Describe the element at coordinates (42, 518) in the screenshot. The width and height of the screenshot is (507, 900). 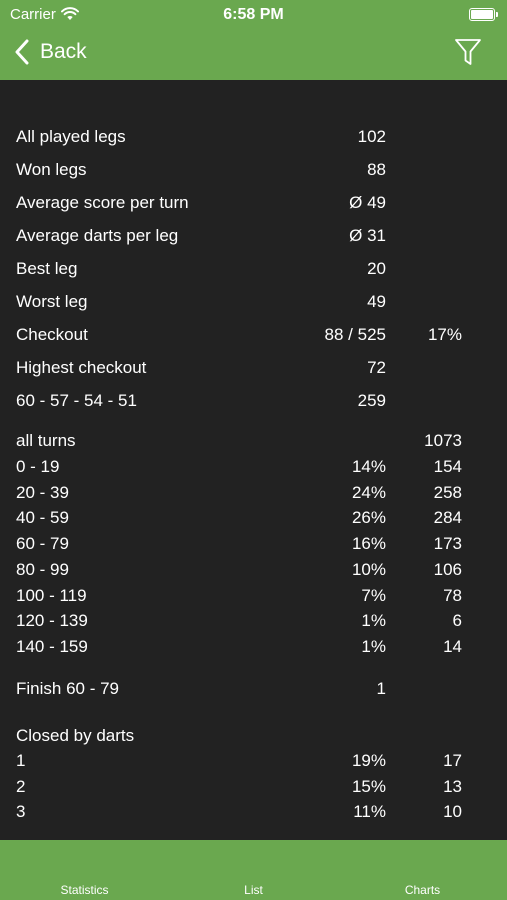
I see `turn-range-label: 40 - 59` at that location.